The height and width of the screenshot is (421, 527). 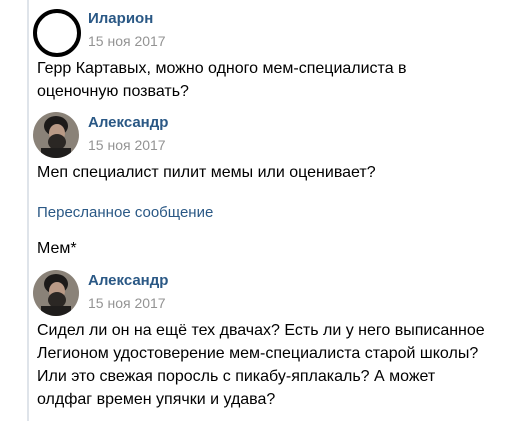 What do you see at coordinates (57, 248) in the screenshot?
I see `message-text-line: Мем*` at bounding box center [57, 248].